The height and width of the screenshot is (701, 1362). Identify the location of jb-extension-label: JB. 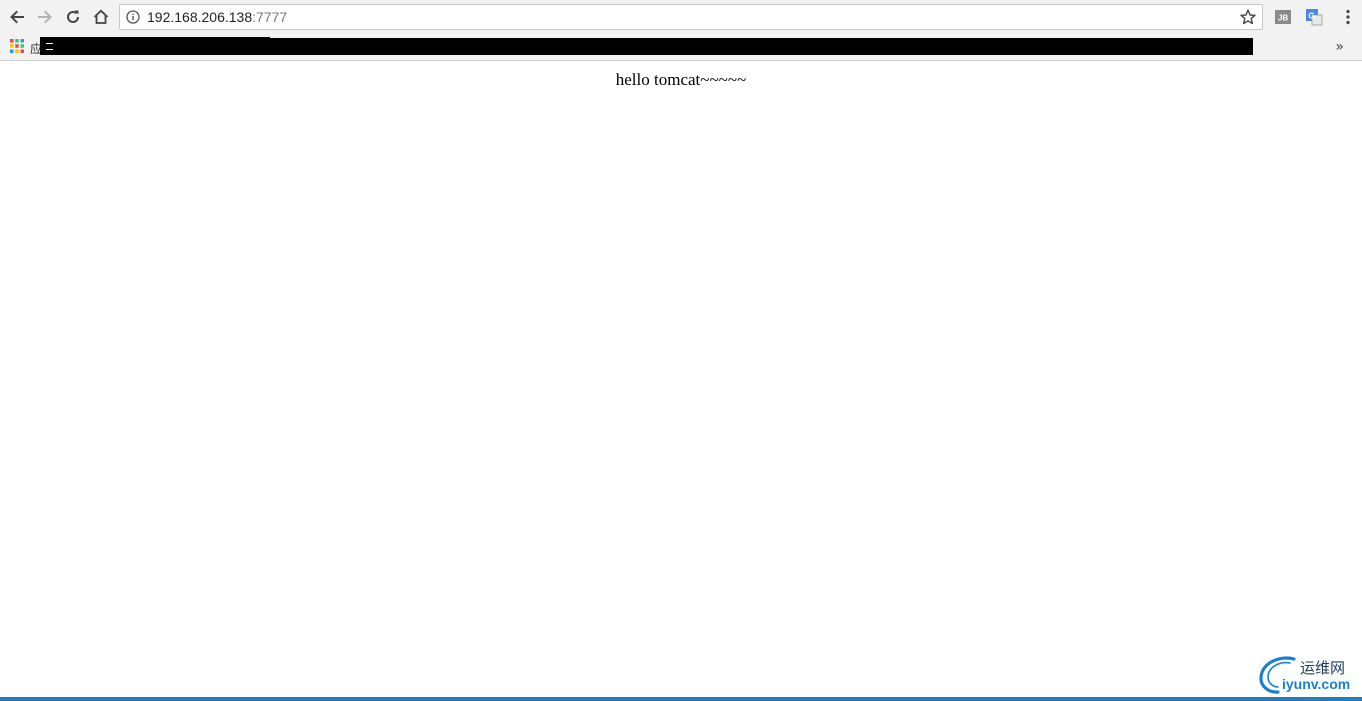
(1283, 18).